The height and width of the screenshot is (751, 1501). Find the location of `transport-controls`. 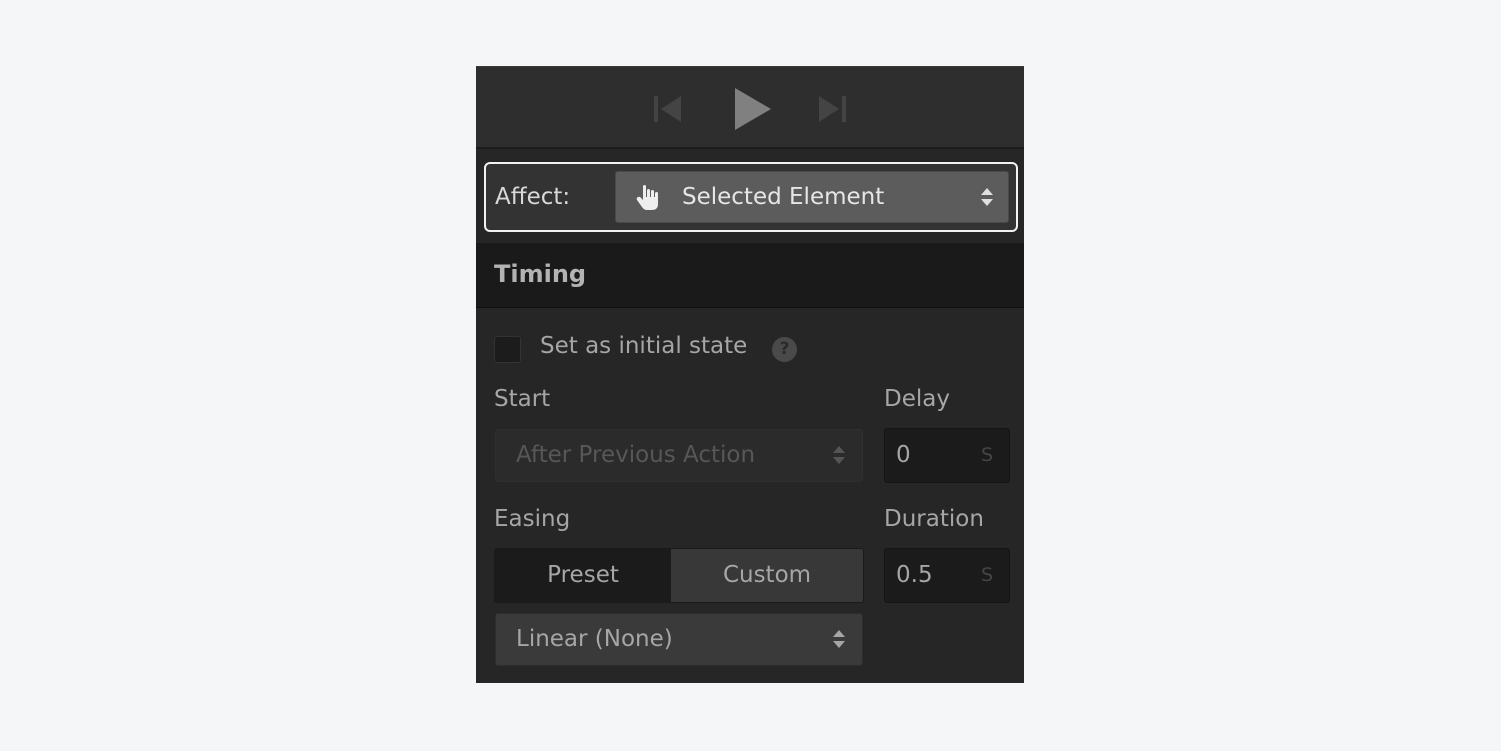

transport-controls is located at coordinates (750, 107).